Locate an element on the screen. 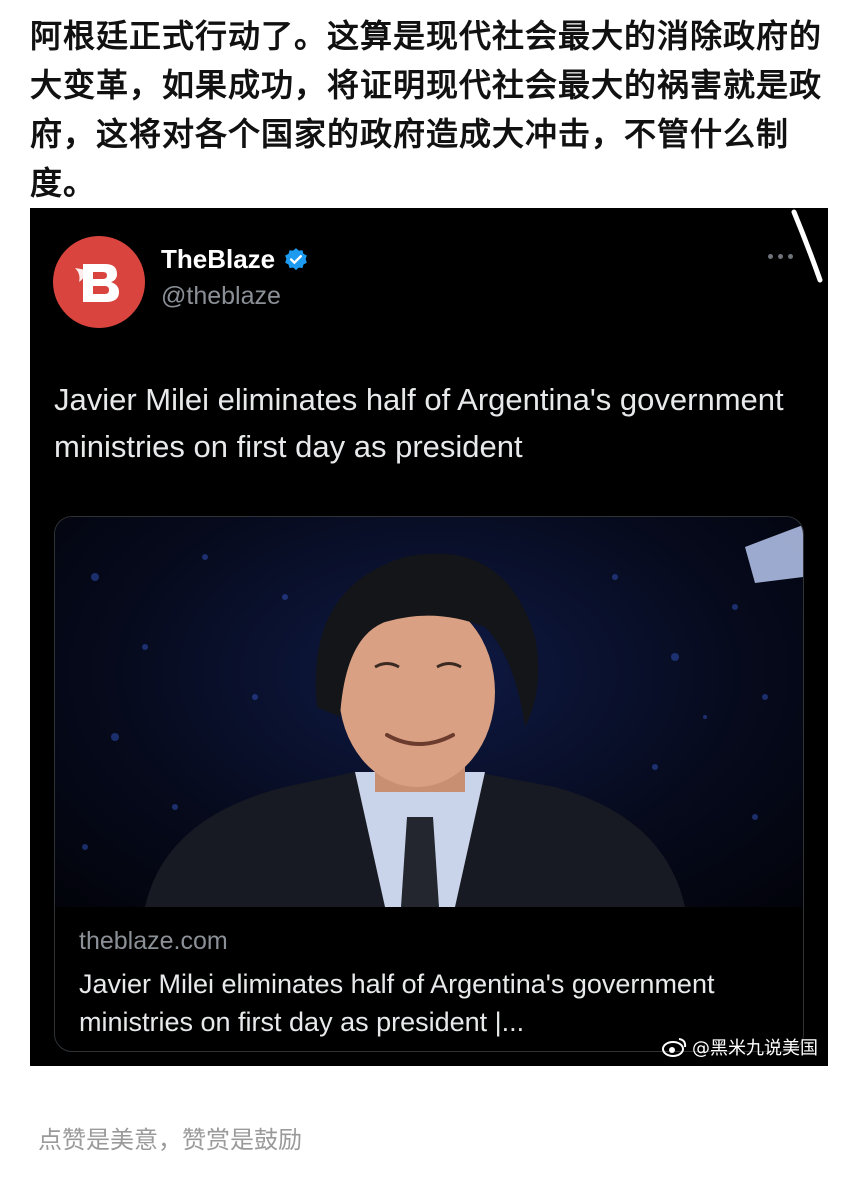  author-name: TheBlaze is located at coordinates (235, 259).